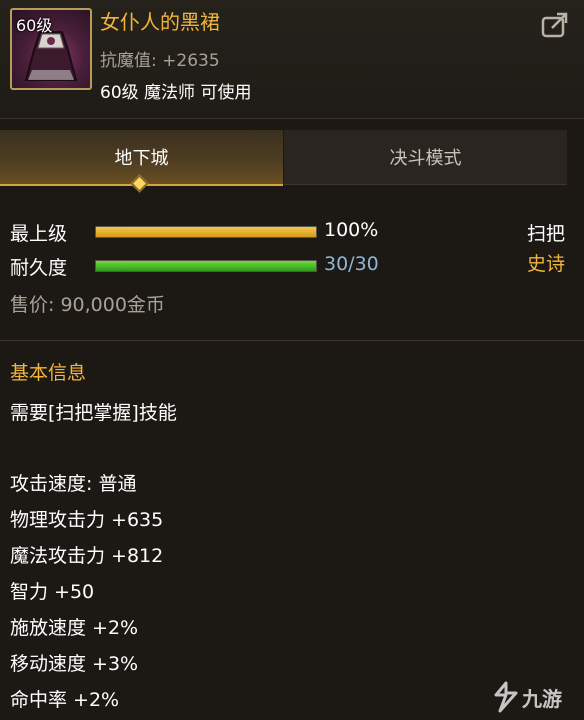  Describe the element at coordinates (351, 264) in the screenshot. I see `durability-value: 30/30` at that location.